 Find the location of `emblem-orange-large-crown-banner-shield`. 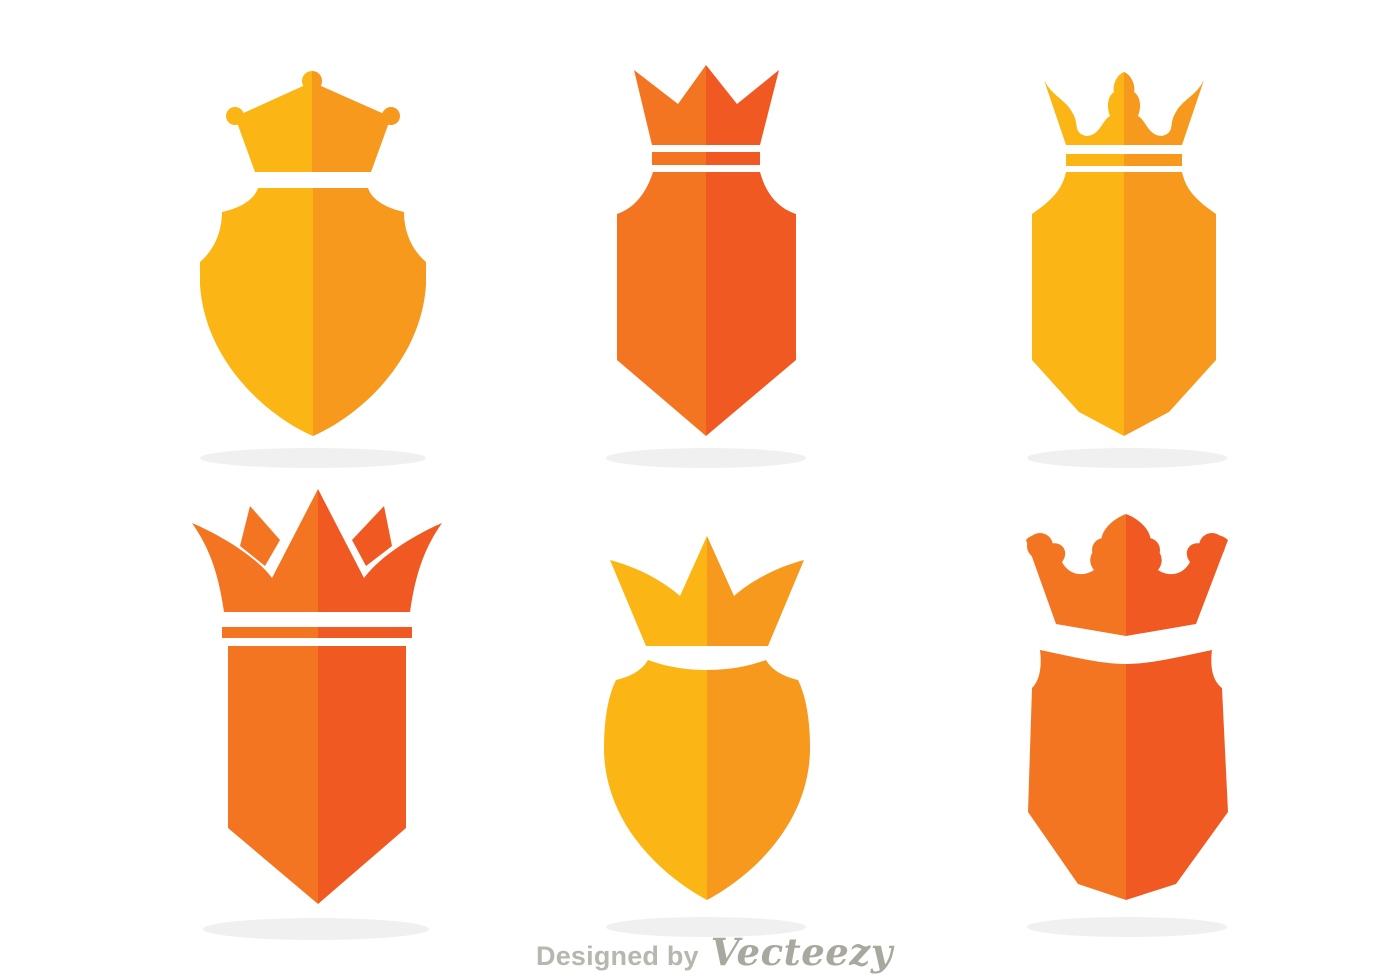

emblem-orange-large-crown-banner-shield is located at coordinates (317, 714).